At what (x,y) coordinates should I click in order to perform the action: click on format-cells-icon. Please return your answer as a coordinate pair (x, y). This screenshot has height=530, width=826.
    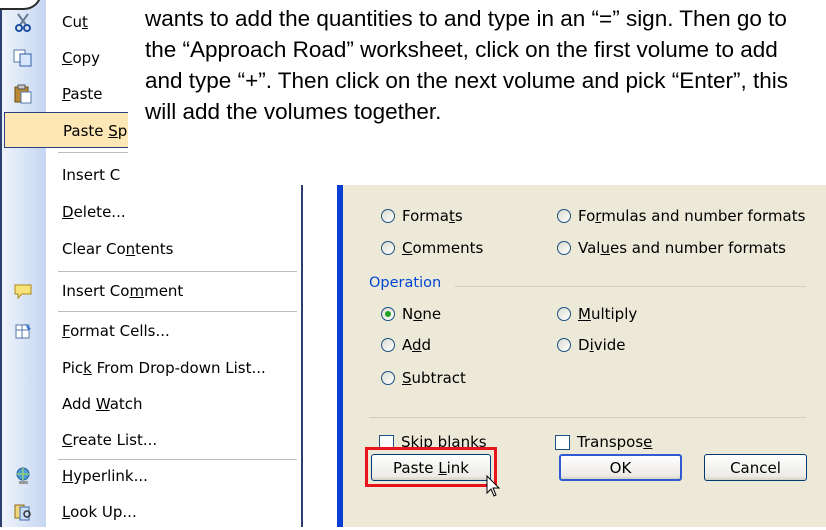
    Looking at the image, I should click on (23, 331).